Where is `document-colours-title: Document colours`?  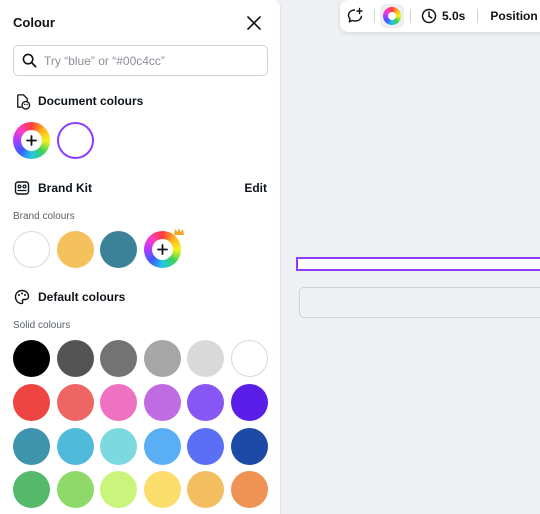 document-colours-title: Document colours is located at coordinates (91, 101).